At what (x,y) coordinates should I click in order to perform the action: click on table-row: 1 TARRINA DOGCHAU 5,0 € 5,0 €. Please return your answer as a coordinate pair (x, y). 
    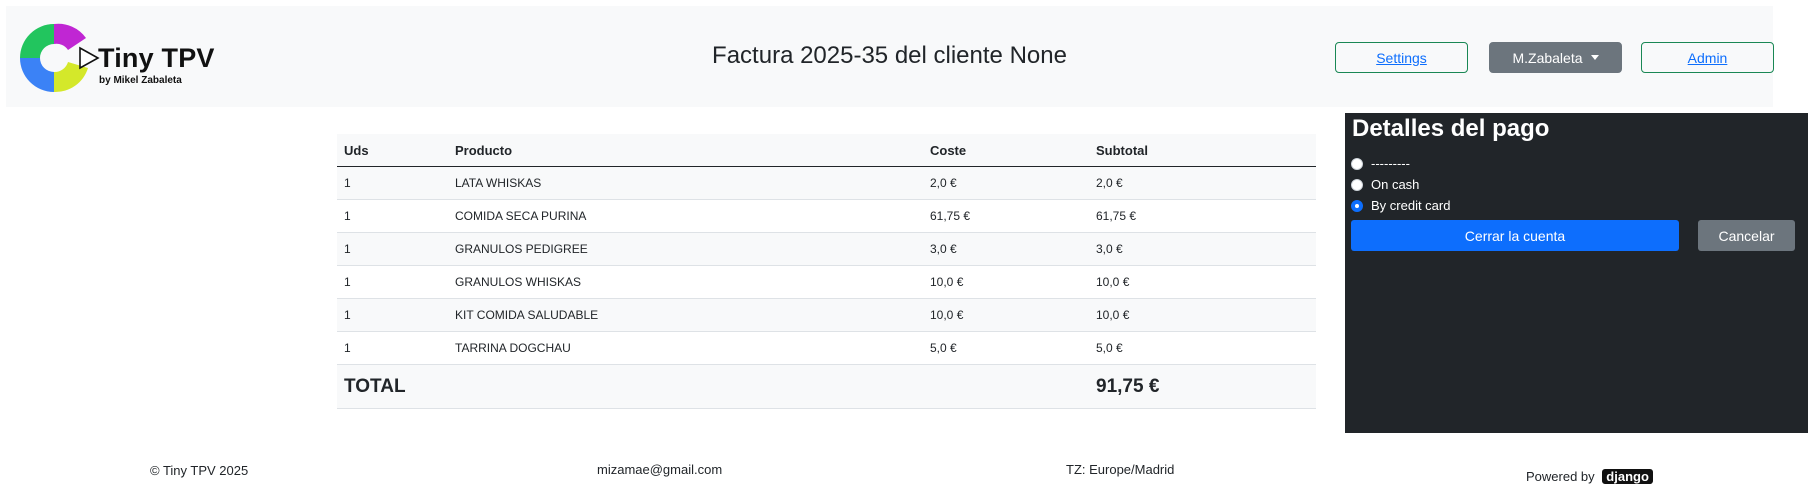
    Looking at the image, I should click on (826, 348).